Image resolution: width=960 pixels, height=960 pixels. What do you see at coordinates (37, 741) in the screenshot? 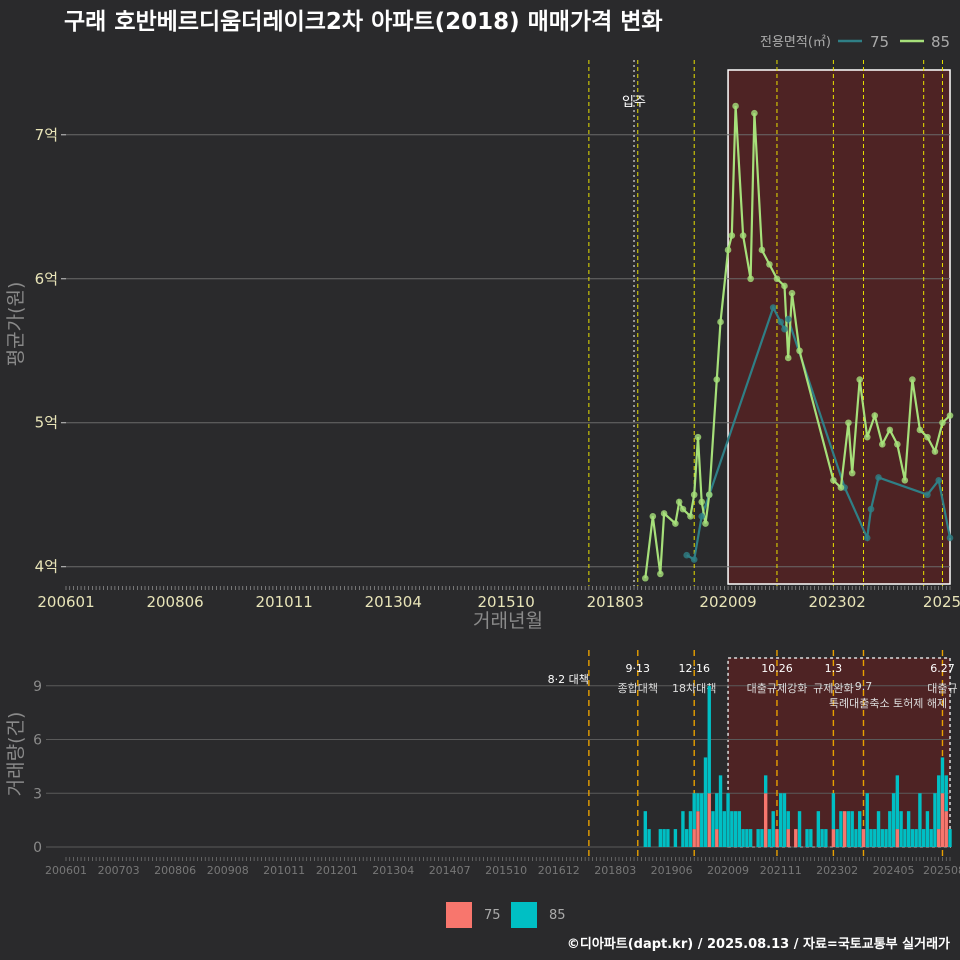
I see `bottom-y-tick-label: 6` at bounding box center [37, 741].